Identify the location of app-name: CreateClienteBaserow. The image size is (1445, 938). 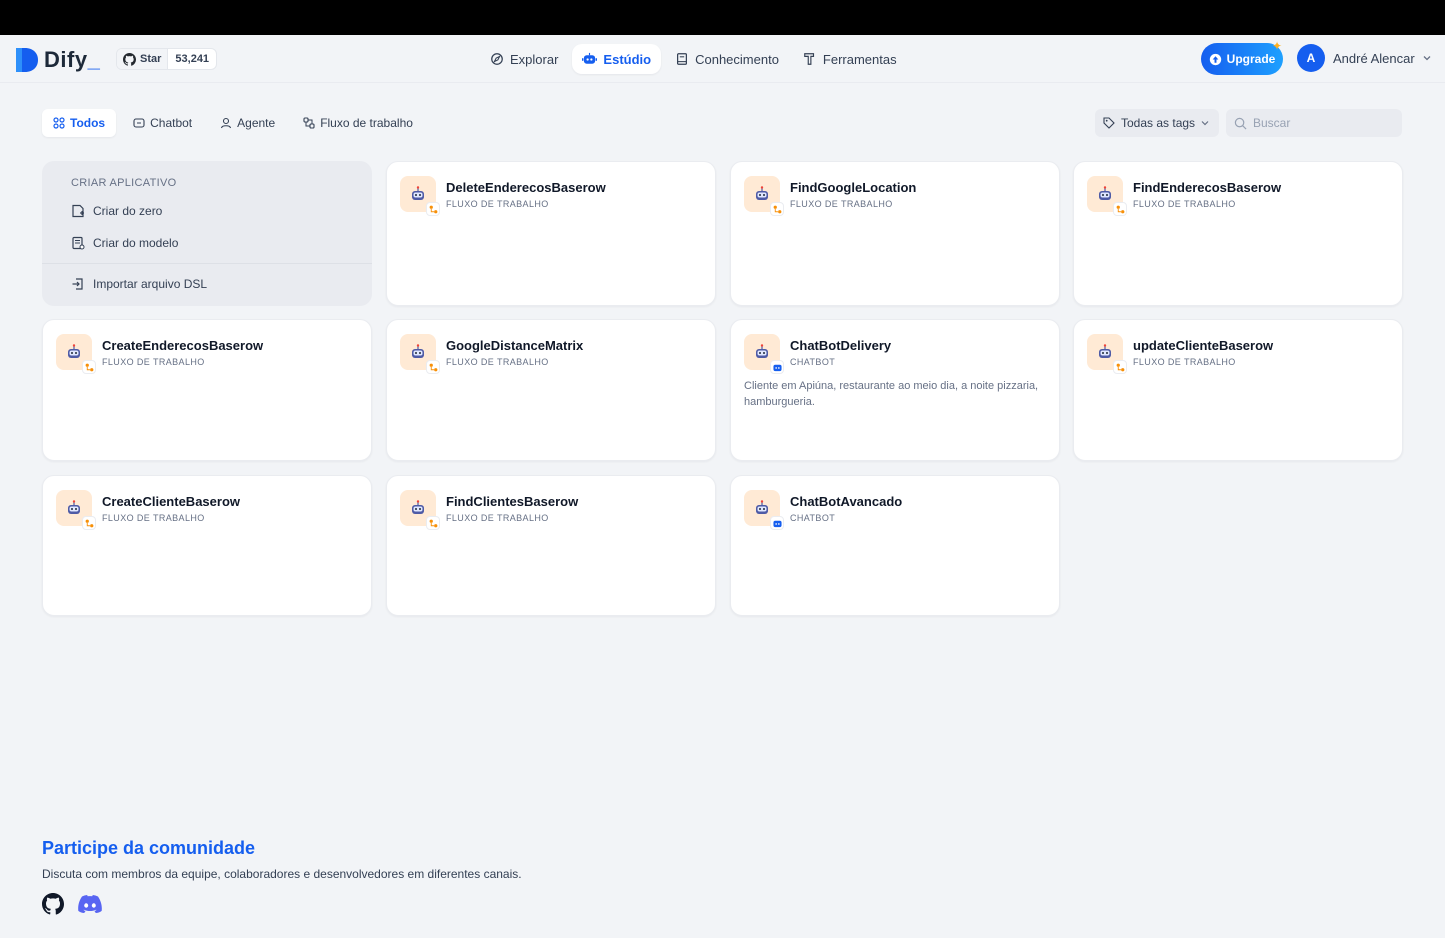
(171, 501).